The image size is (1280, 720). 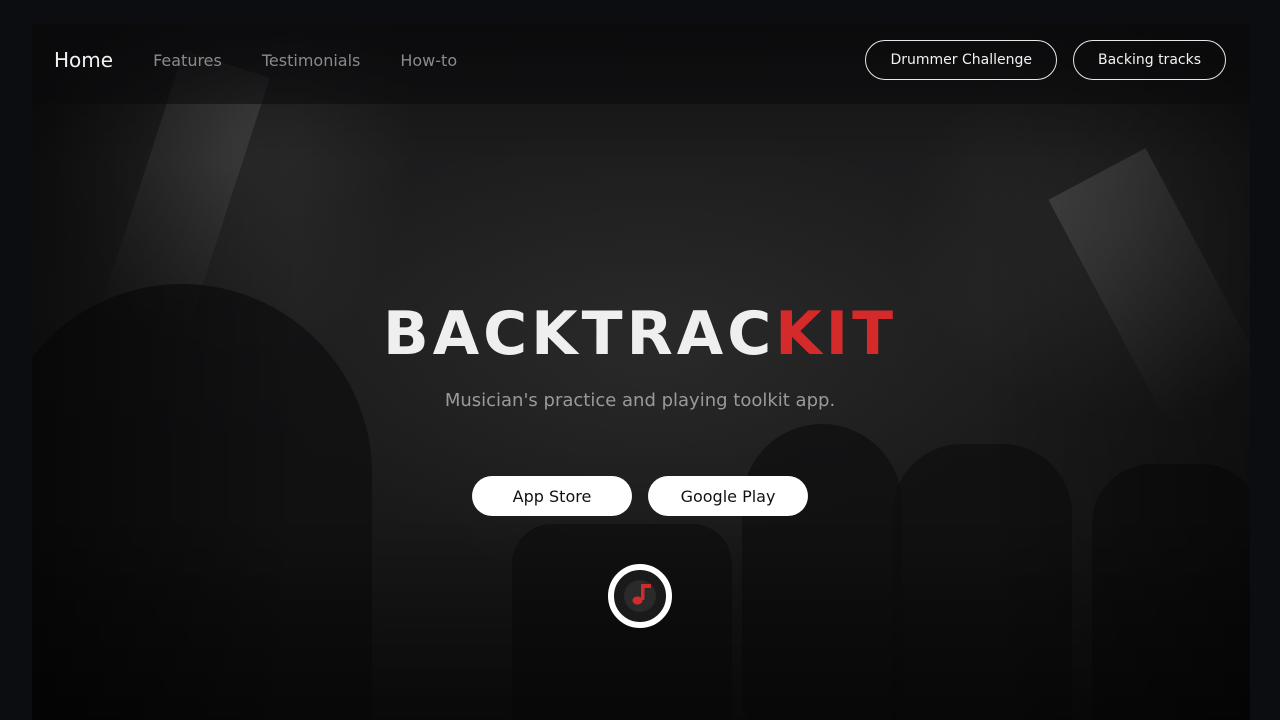 I want to click on brand-title-part-a: BACKTRAC, so click(x=579, y=334).